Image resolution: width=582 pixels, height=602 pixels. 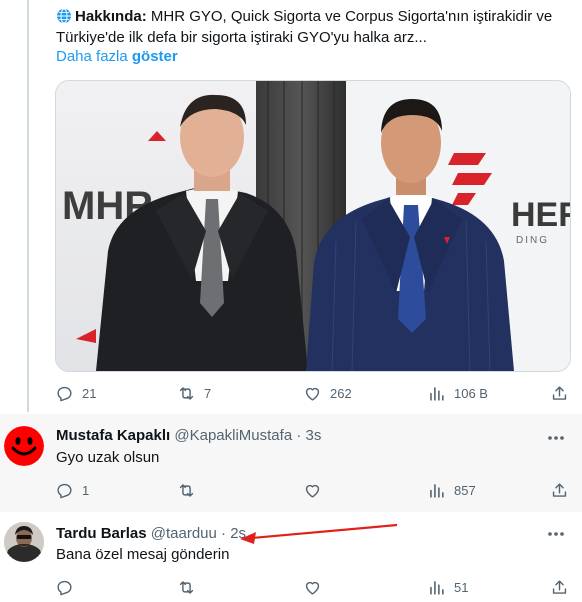 I want to click on post-action-bar: 21 7 262 106 B, so click(x=312, y=393).